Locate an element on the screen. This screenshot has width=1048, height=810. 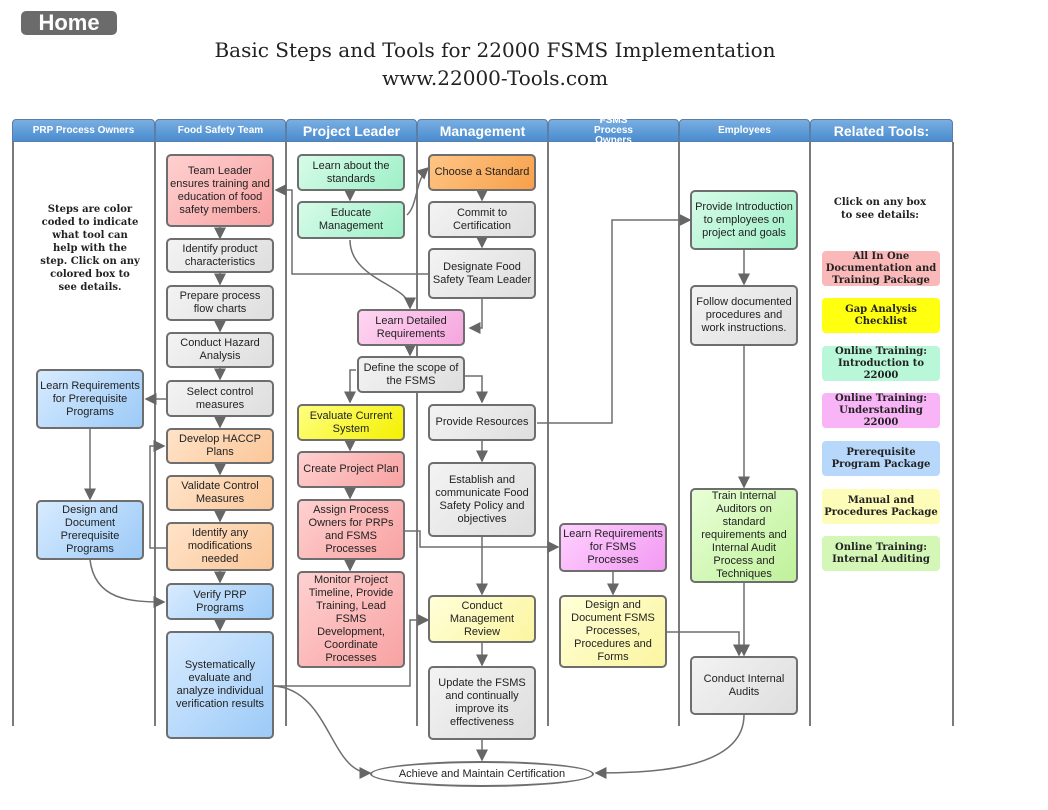
step-develop-haccp: Develop HACCP Plans is located at coordinates (220, 446).